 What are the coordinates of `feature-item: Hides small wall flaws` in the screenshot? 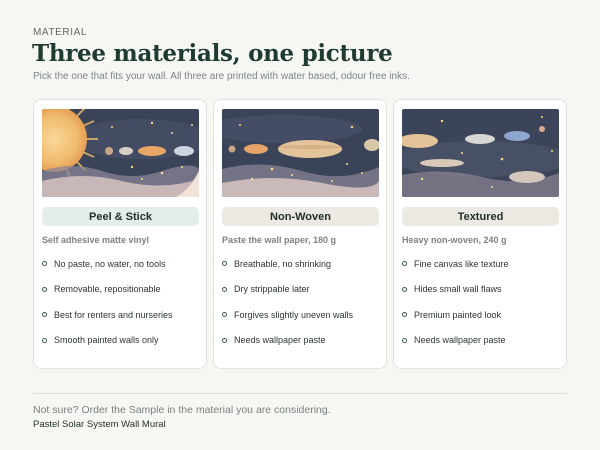 It's located at (455, 290).